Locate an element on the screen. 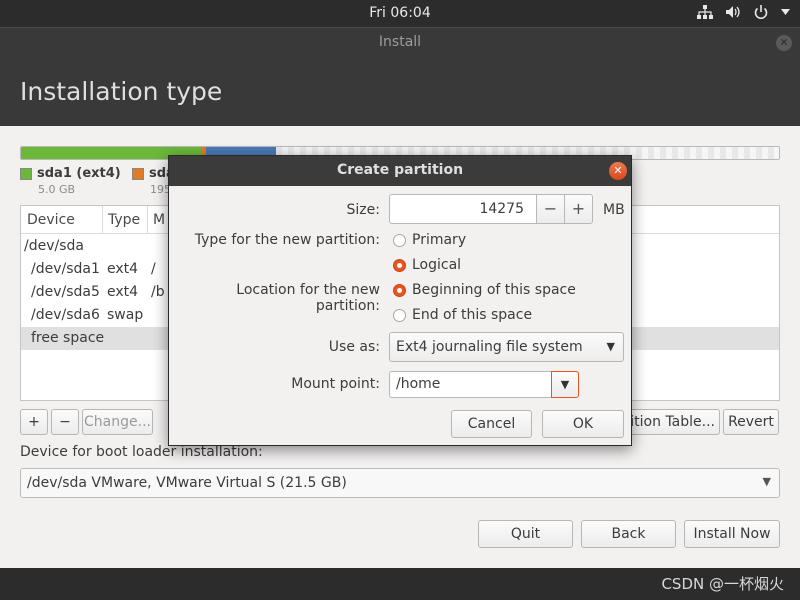  install-now-button: Install Now is located at coordinates (732, 534).